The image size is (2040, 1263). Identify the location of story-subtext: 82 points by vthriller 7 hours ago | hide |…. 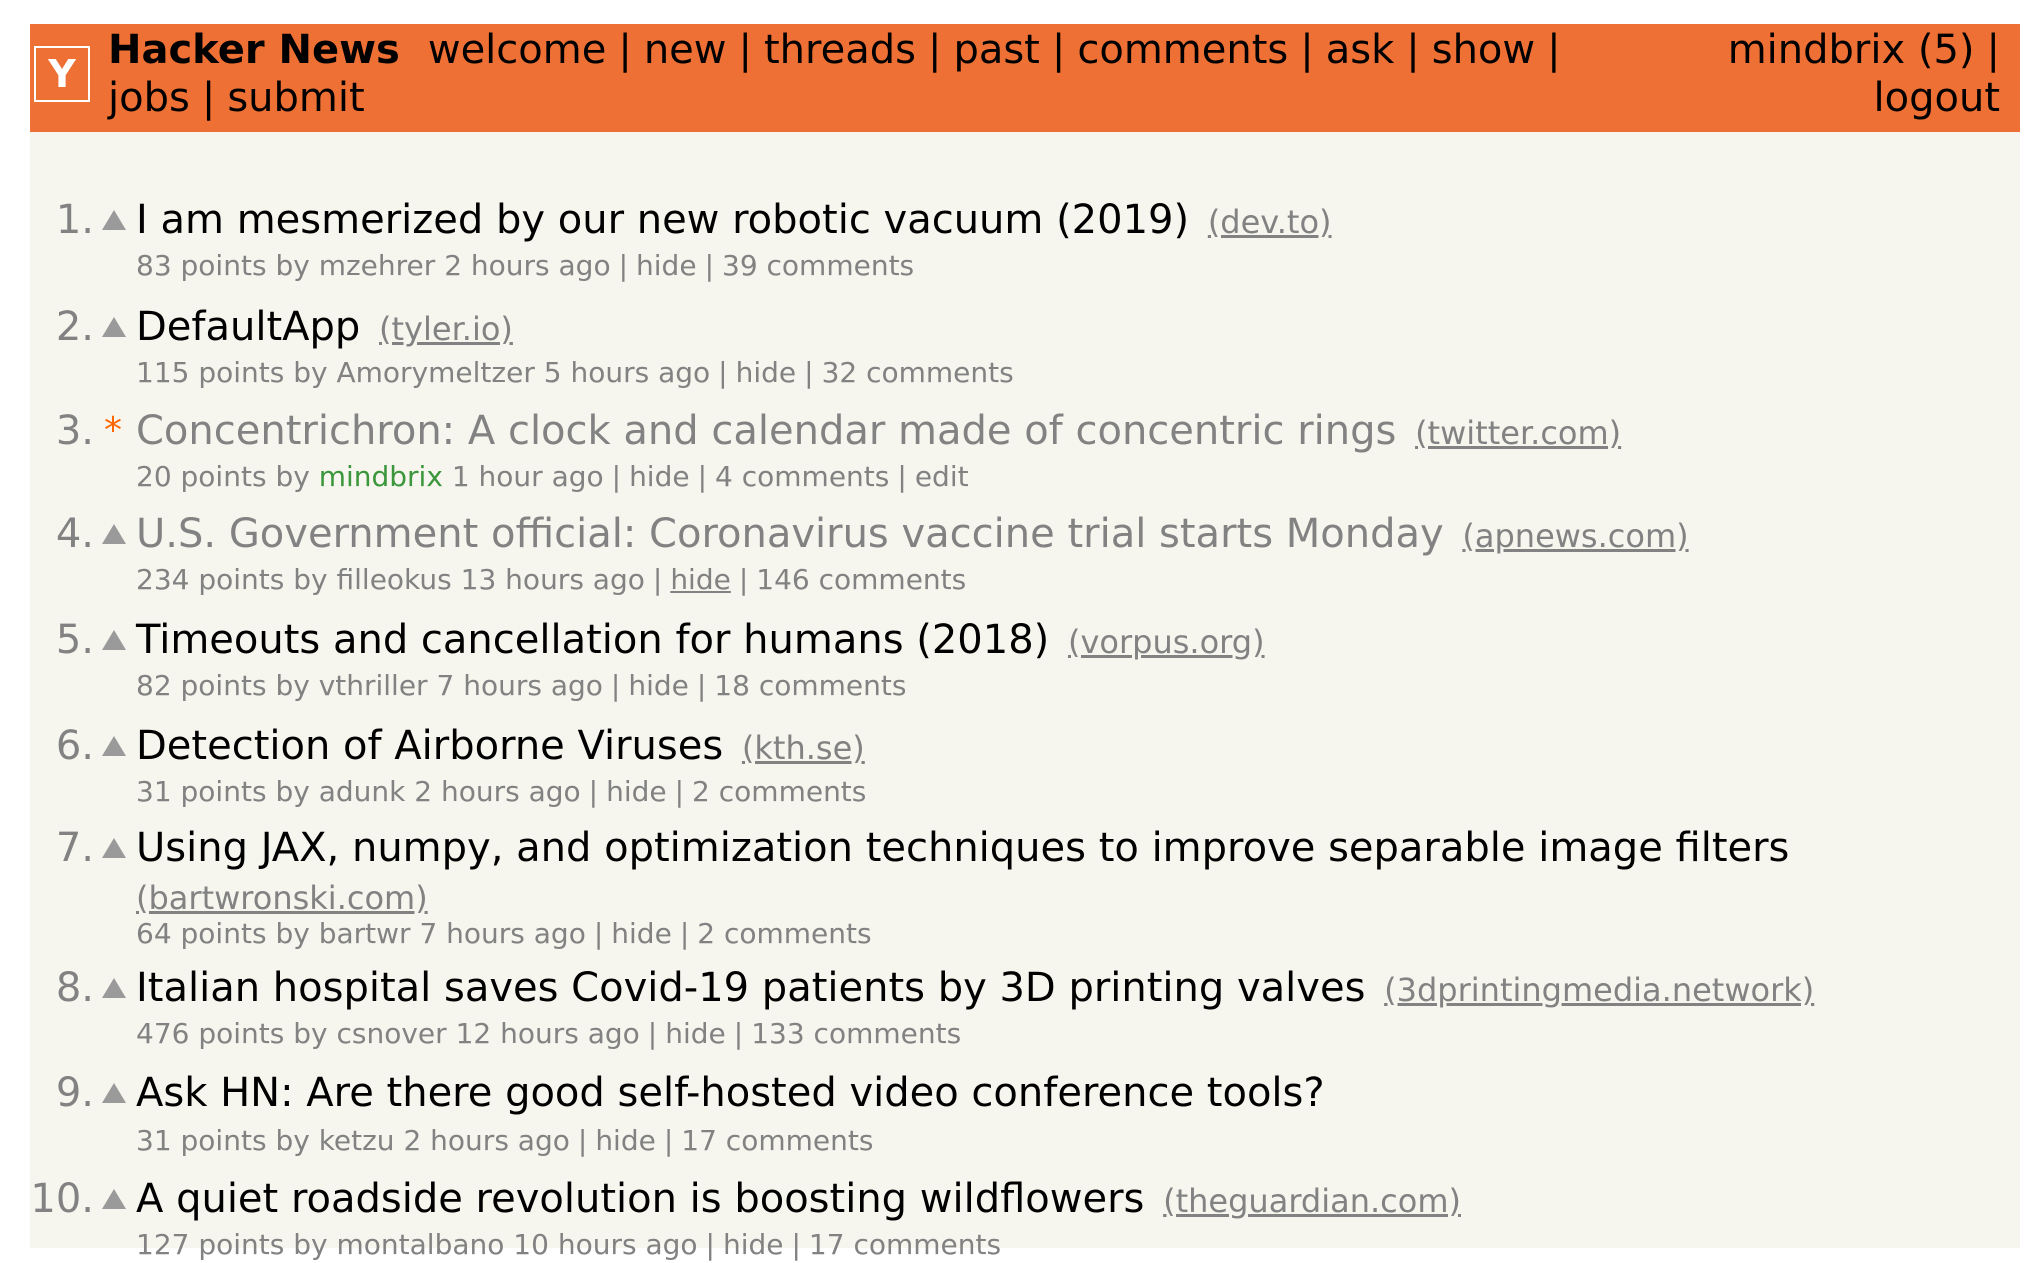
(521, 685).